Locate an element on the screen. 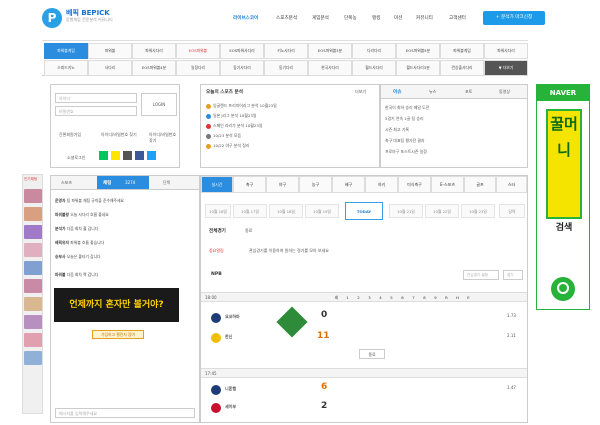  date-tab: 10월 23일 is located at coordinates (478, 211).